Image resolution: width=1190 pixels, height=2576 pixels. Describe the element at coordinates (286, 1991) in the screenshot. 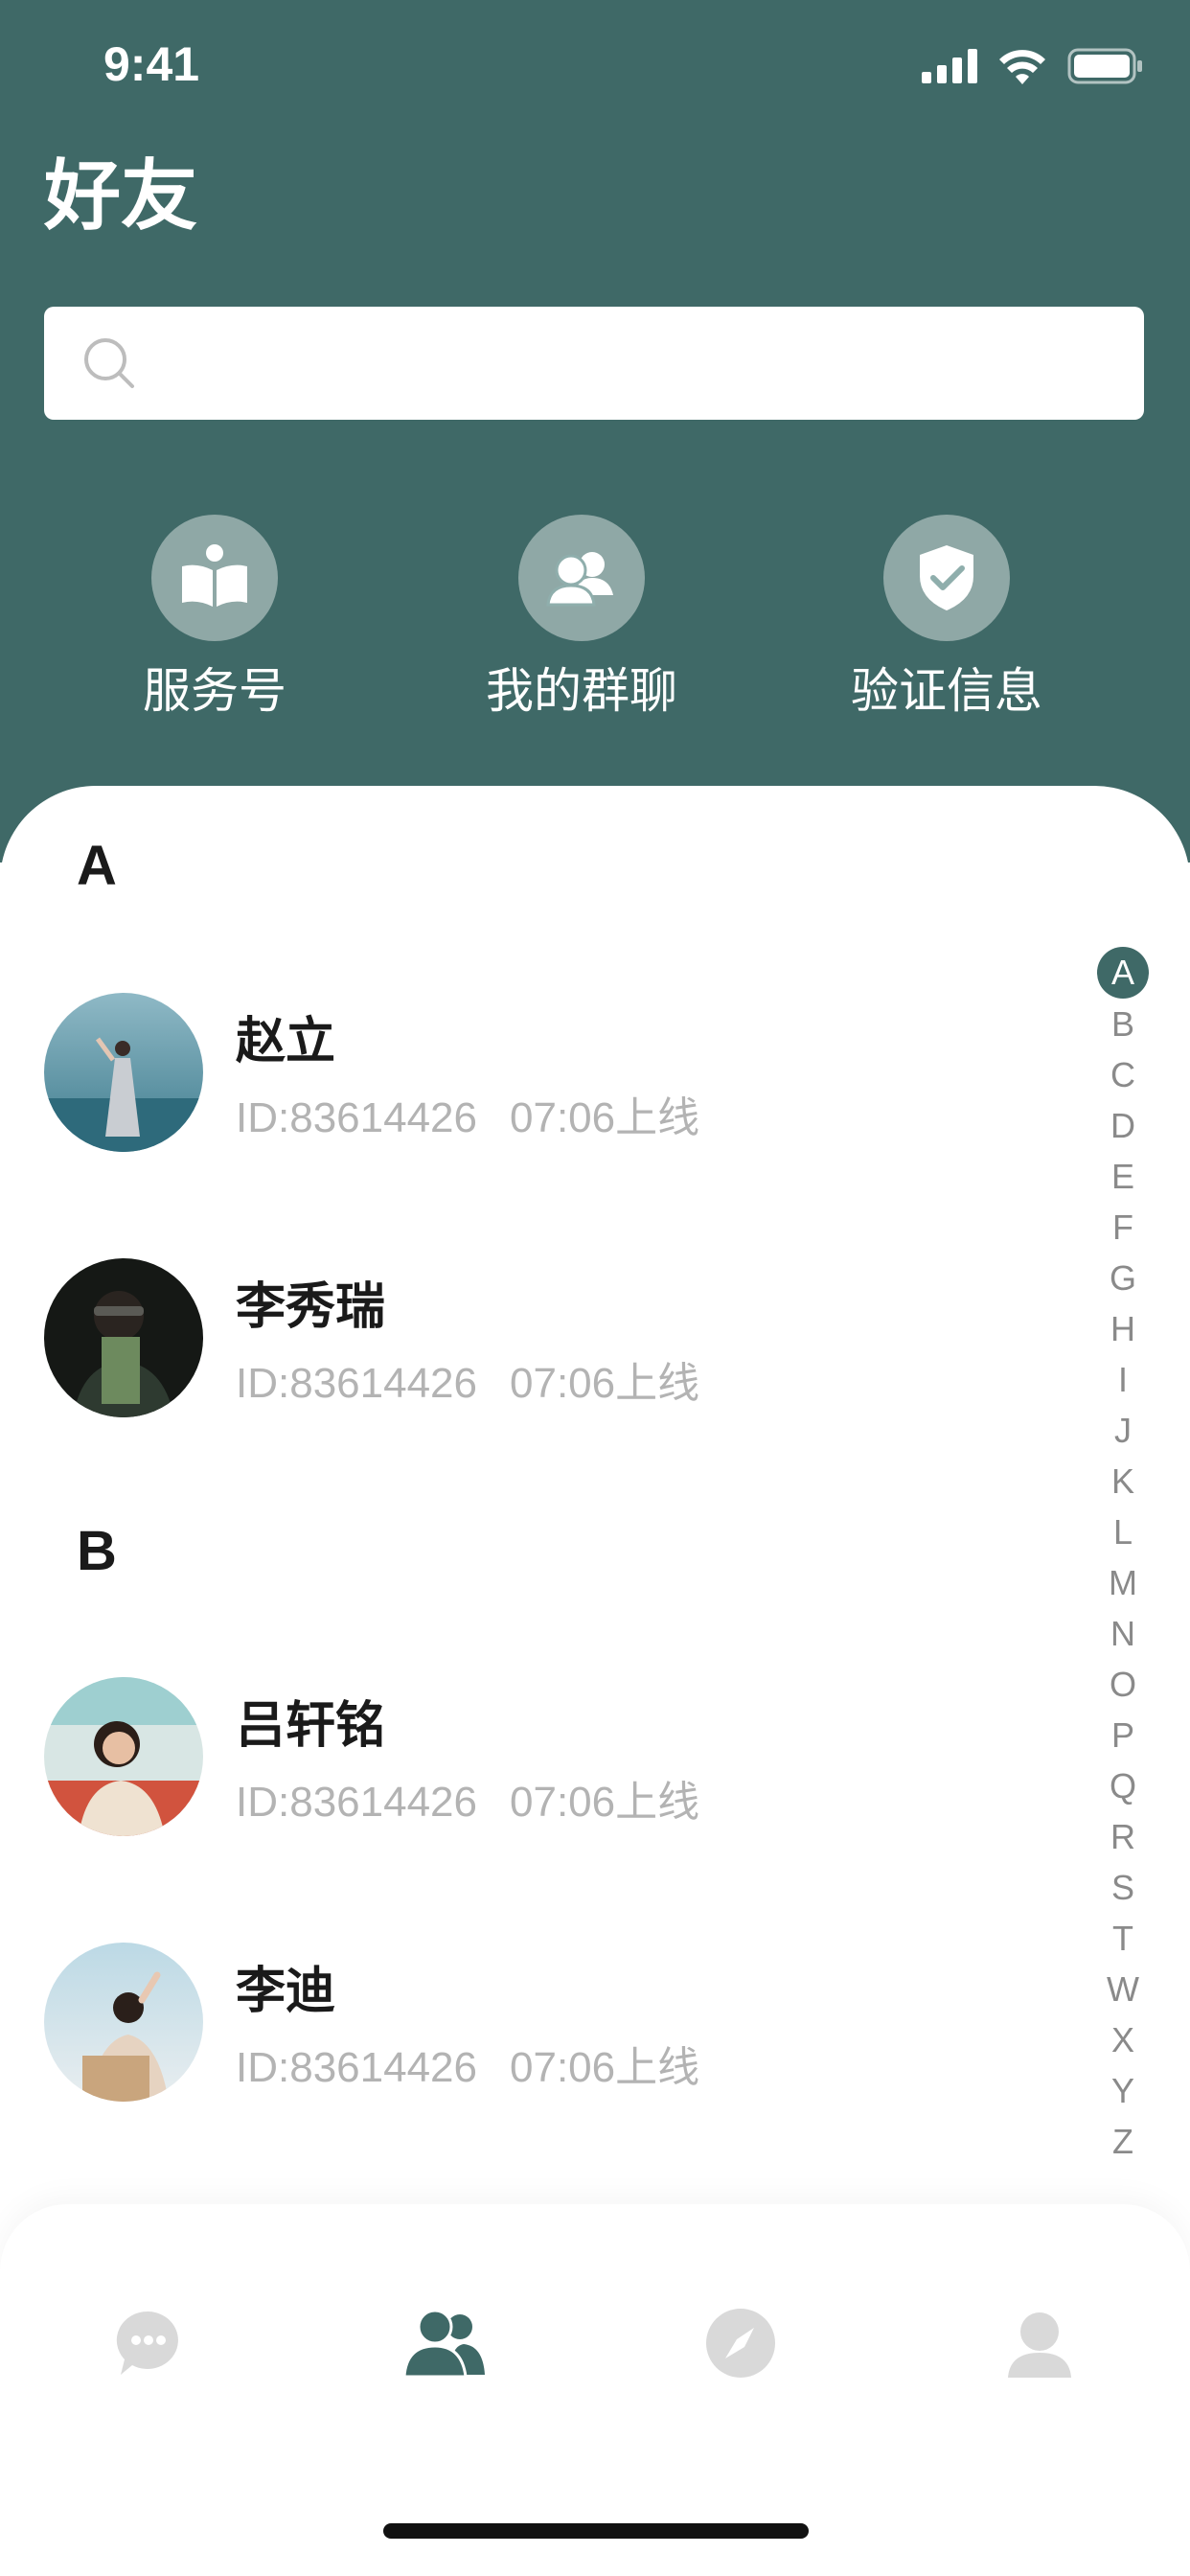

I see `friend-name: 李迪` at that location.